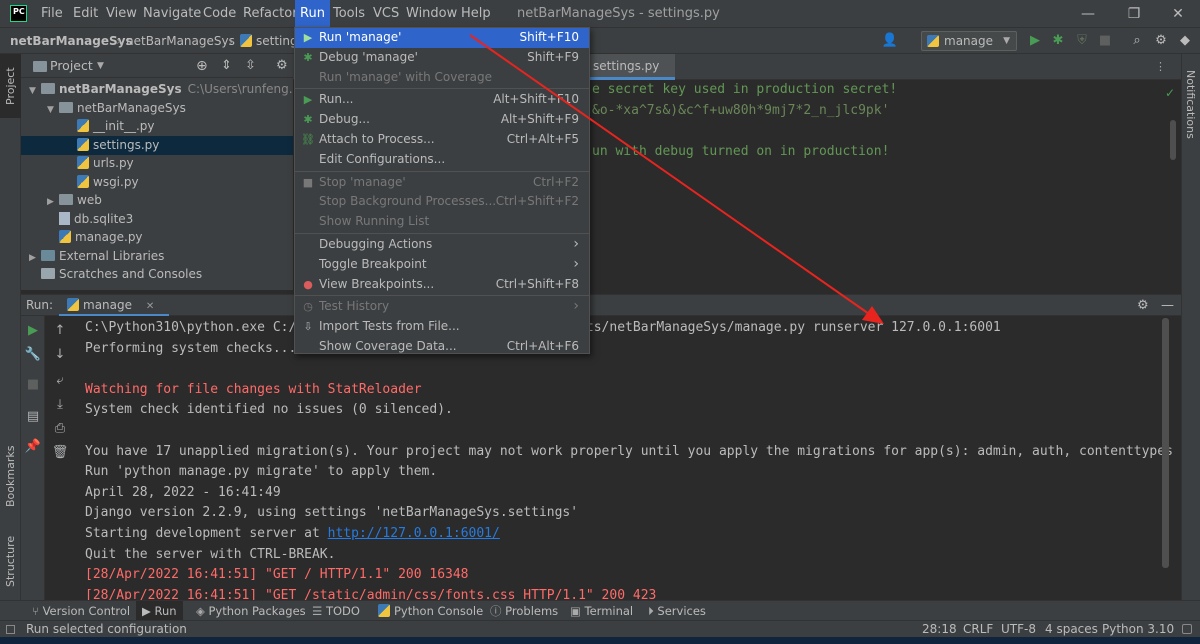 The image size is (1200, 644). Describe the element at coordinates (442, 183) in the screenshot. I see `menu-item-stop-manage: ■ Stop 'manage' Ctrl+F2` at that location.